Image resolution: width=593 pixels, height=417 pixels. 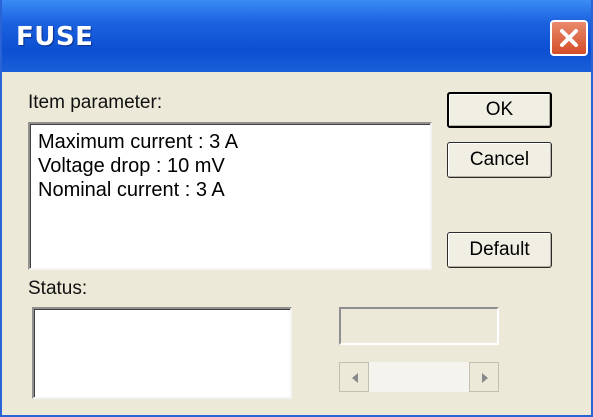 What do you see at coordinates (419, 377) in the screenshot?
I see `horizontal-scrollbar` at bounding box center [419, 377].